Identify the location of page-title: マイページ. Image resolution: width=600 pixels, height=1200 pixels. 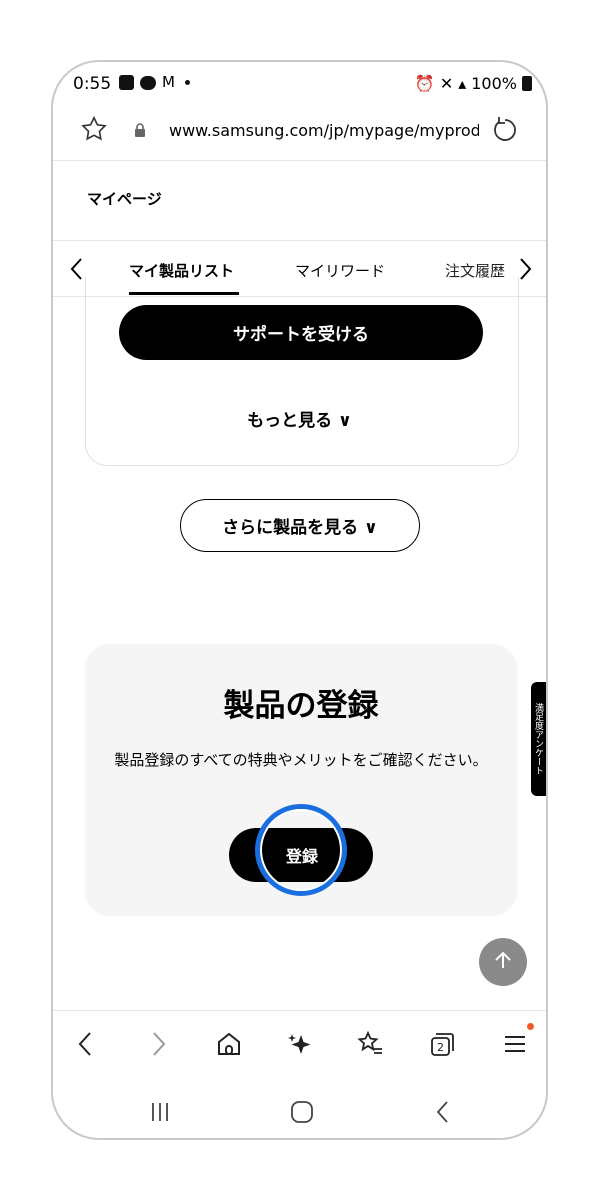
(124, 199).